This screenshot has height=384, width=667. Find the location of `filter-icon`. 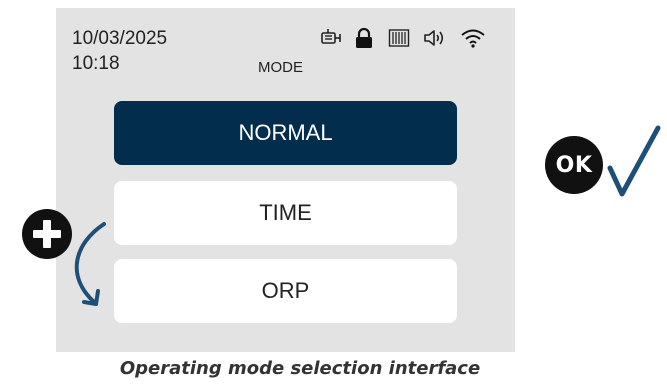

filter-icon is located at coordinates (399, 38).